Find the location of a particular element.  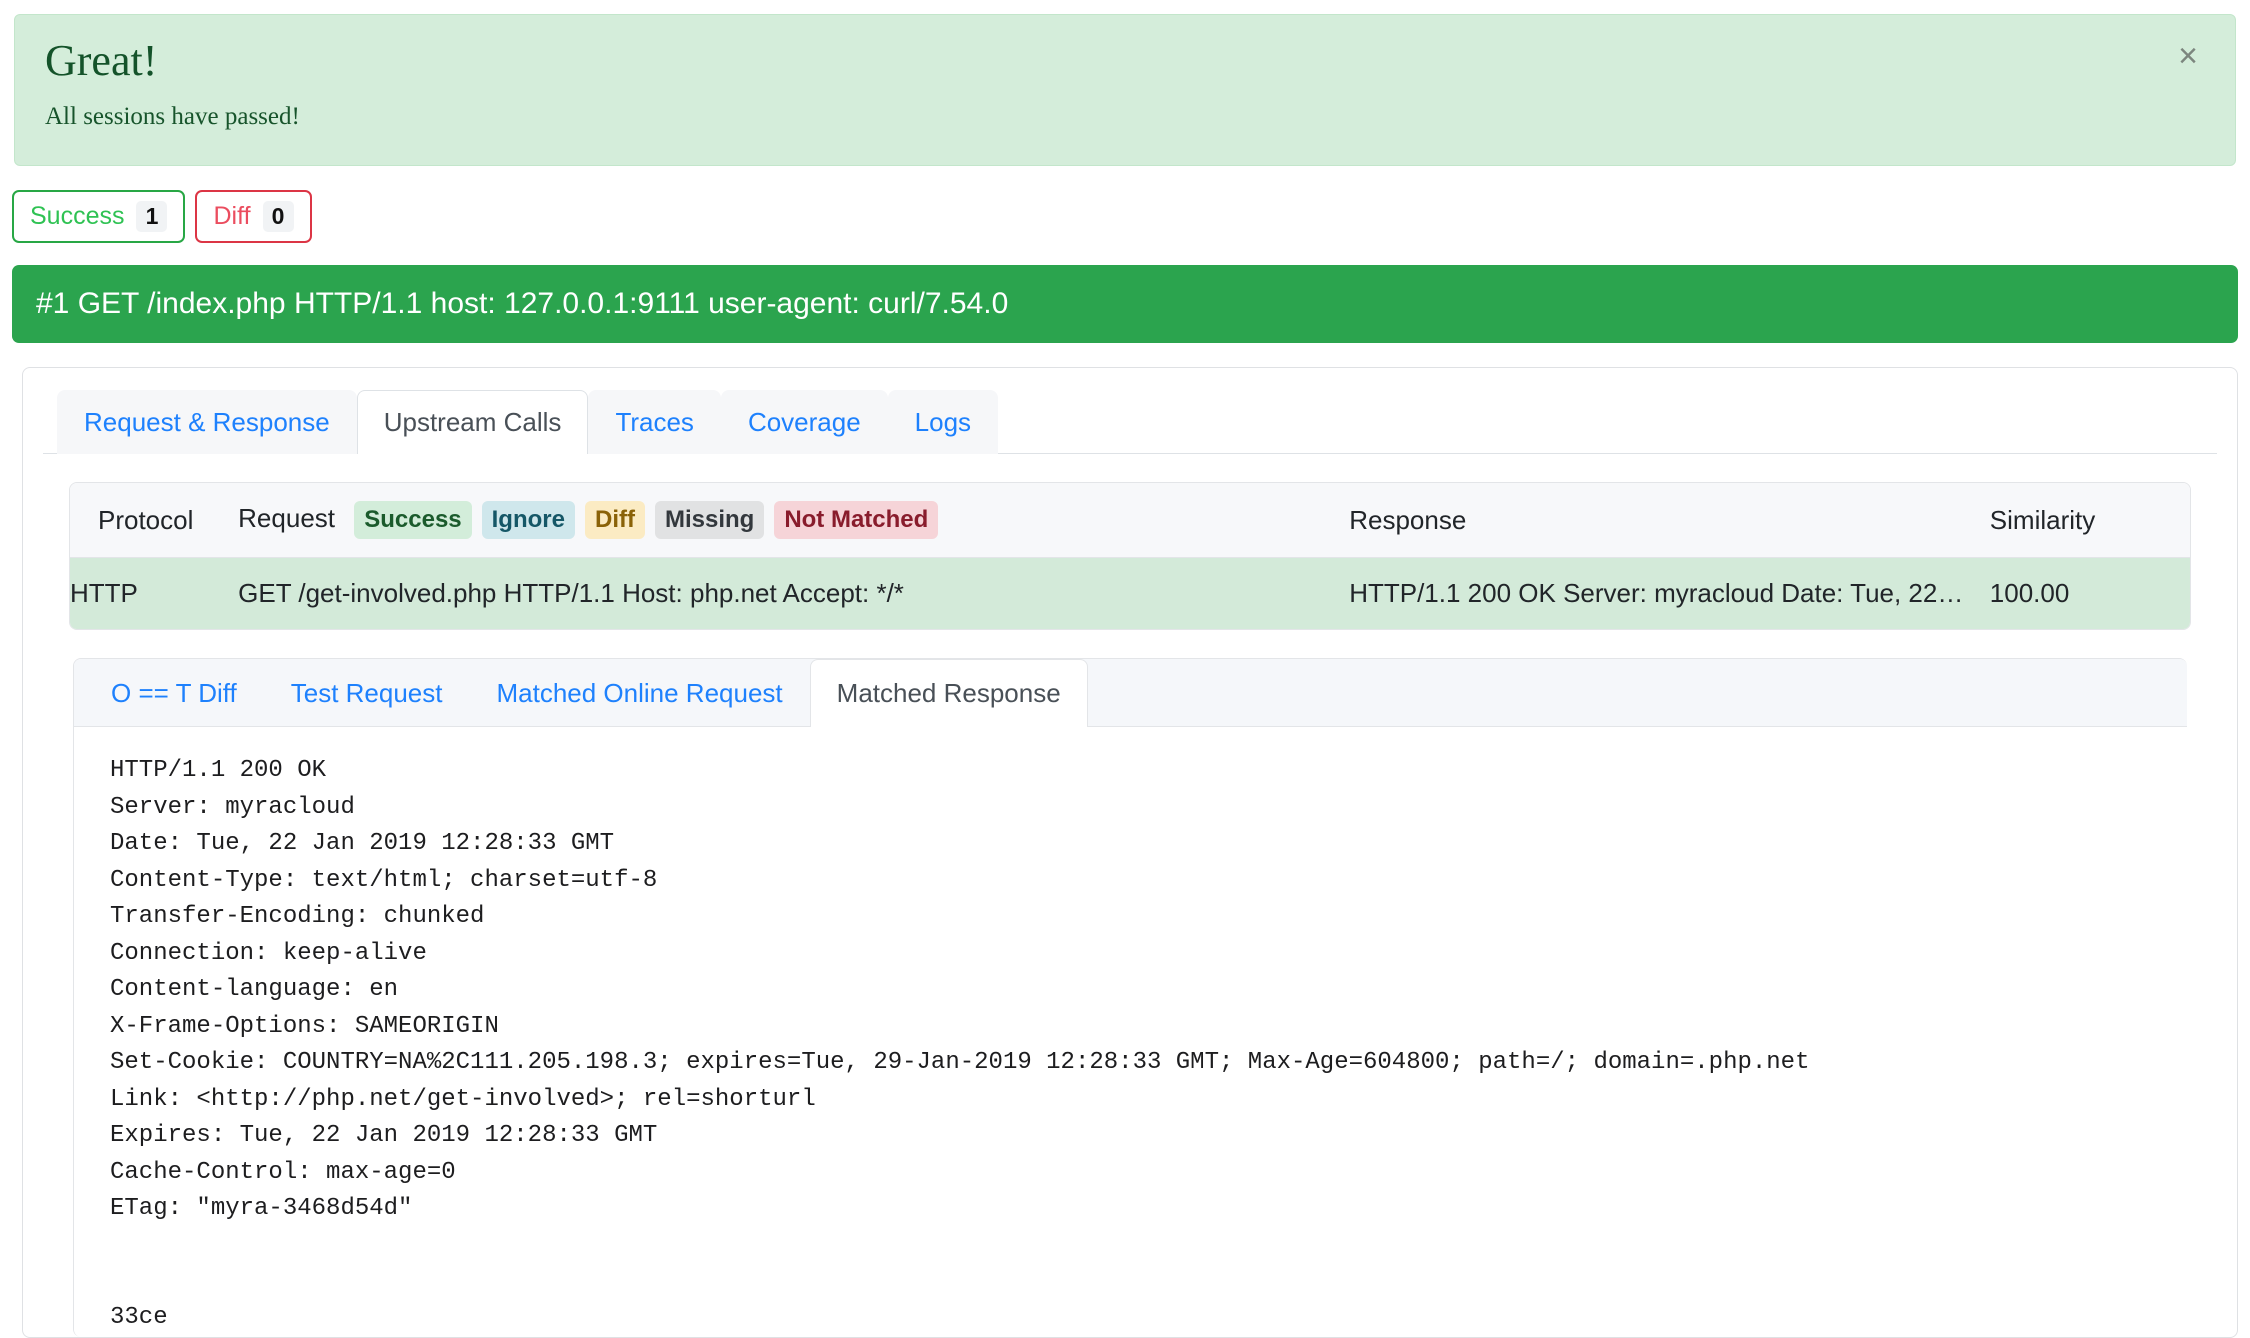

status-badge-diff: Diff is located at coordinates (614, 520).